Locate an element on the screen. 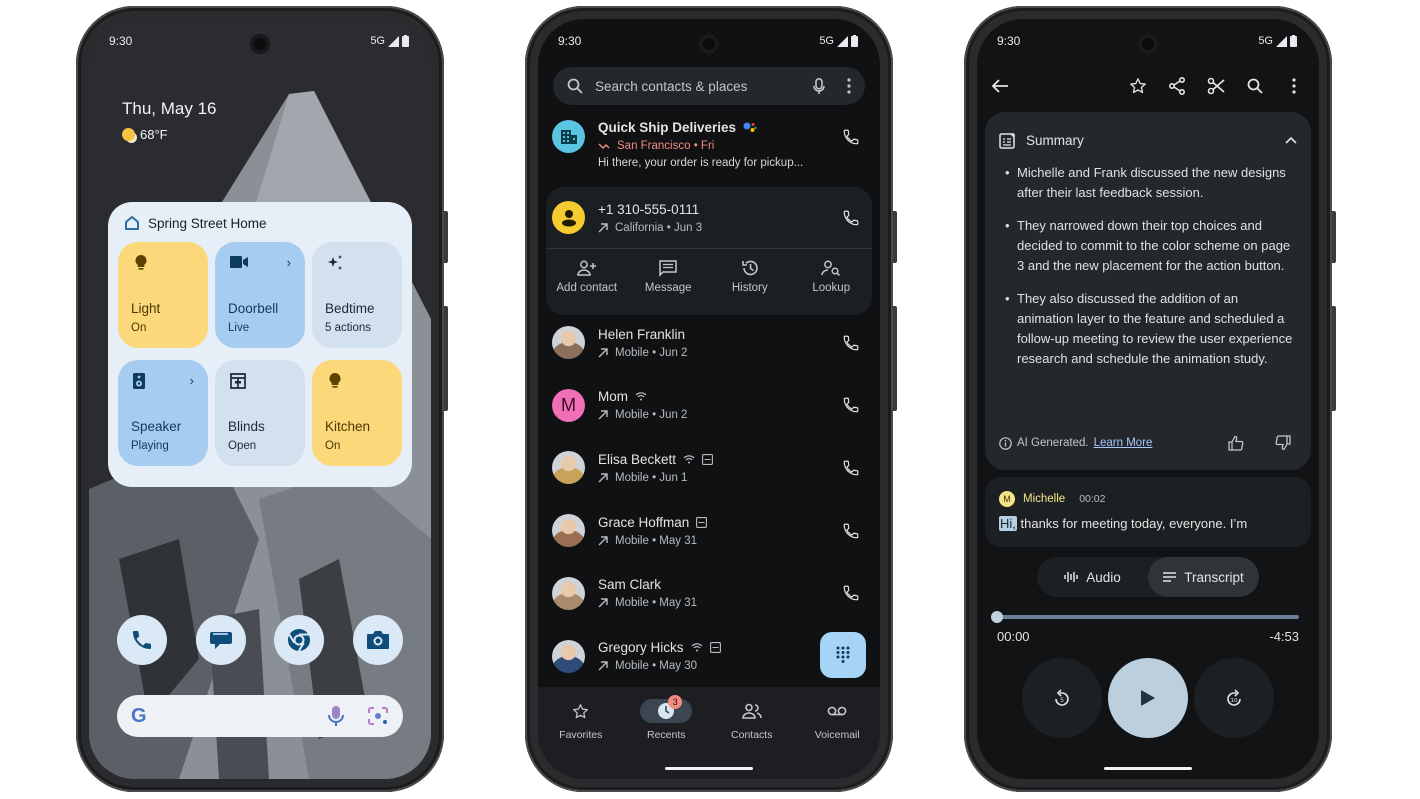 Image resolution: width=1420 pixels, height=799 pixels. device-tile-speaker: › Speaker Playing is located at coordinates (163, 413).